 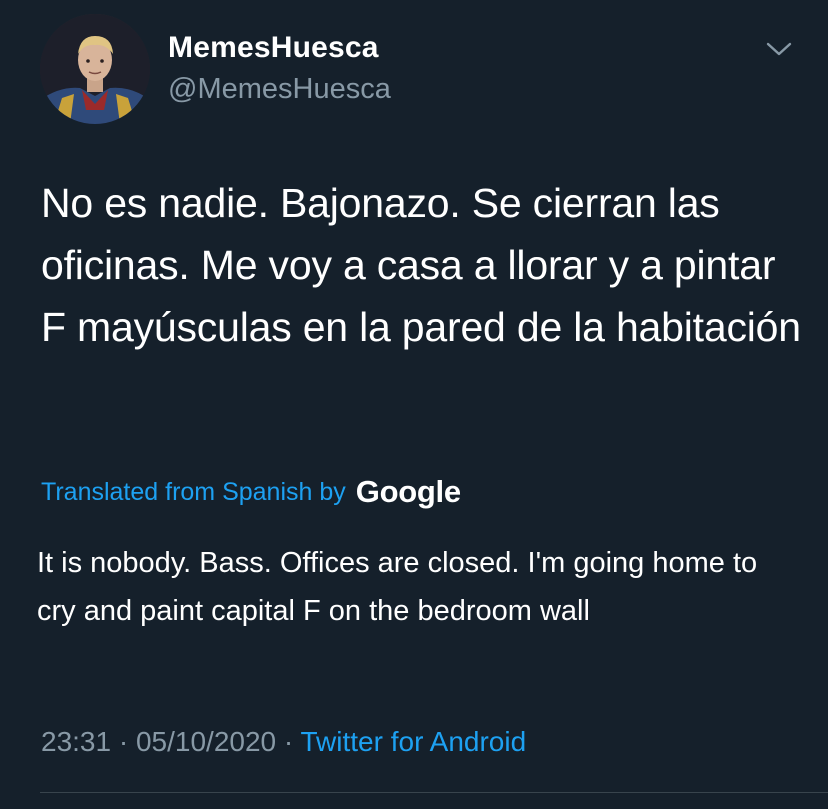 I want to click on user-handle: @MemesHuesca, so click(x=279, y=89).